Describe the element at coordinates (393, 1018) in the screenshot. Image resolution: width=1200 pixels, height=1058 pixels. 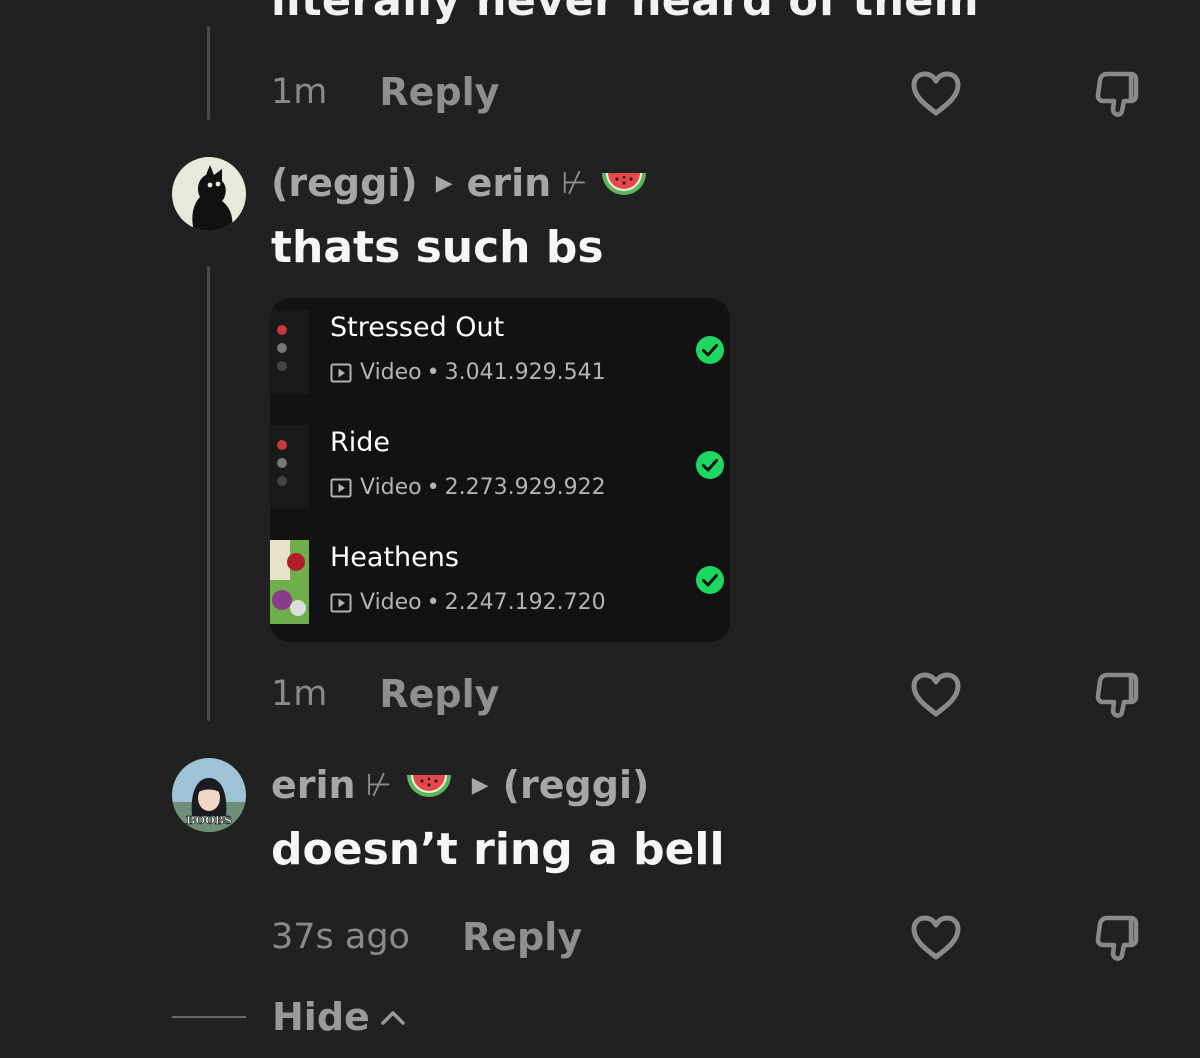
I see `chevron-up-icon` at that location.